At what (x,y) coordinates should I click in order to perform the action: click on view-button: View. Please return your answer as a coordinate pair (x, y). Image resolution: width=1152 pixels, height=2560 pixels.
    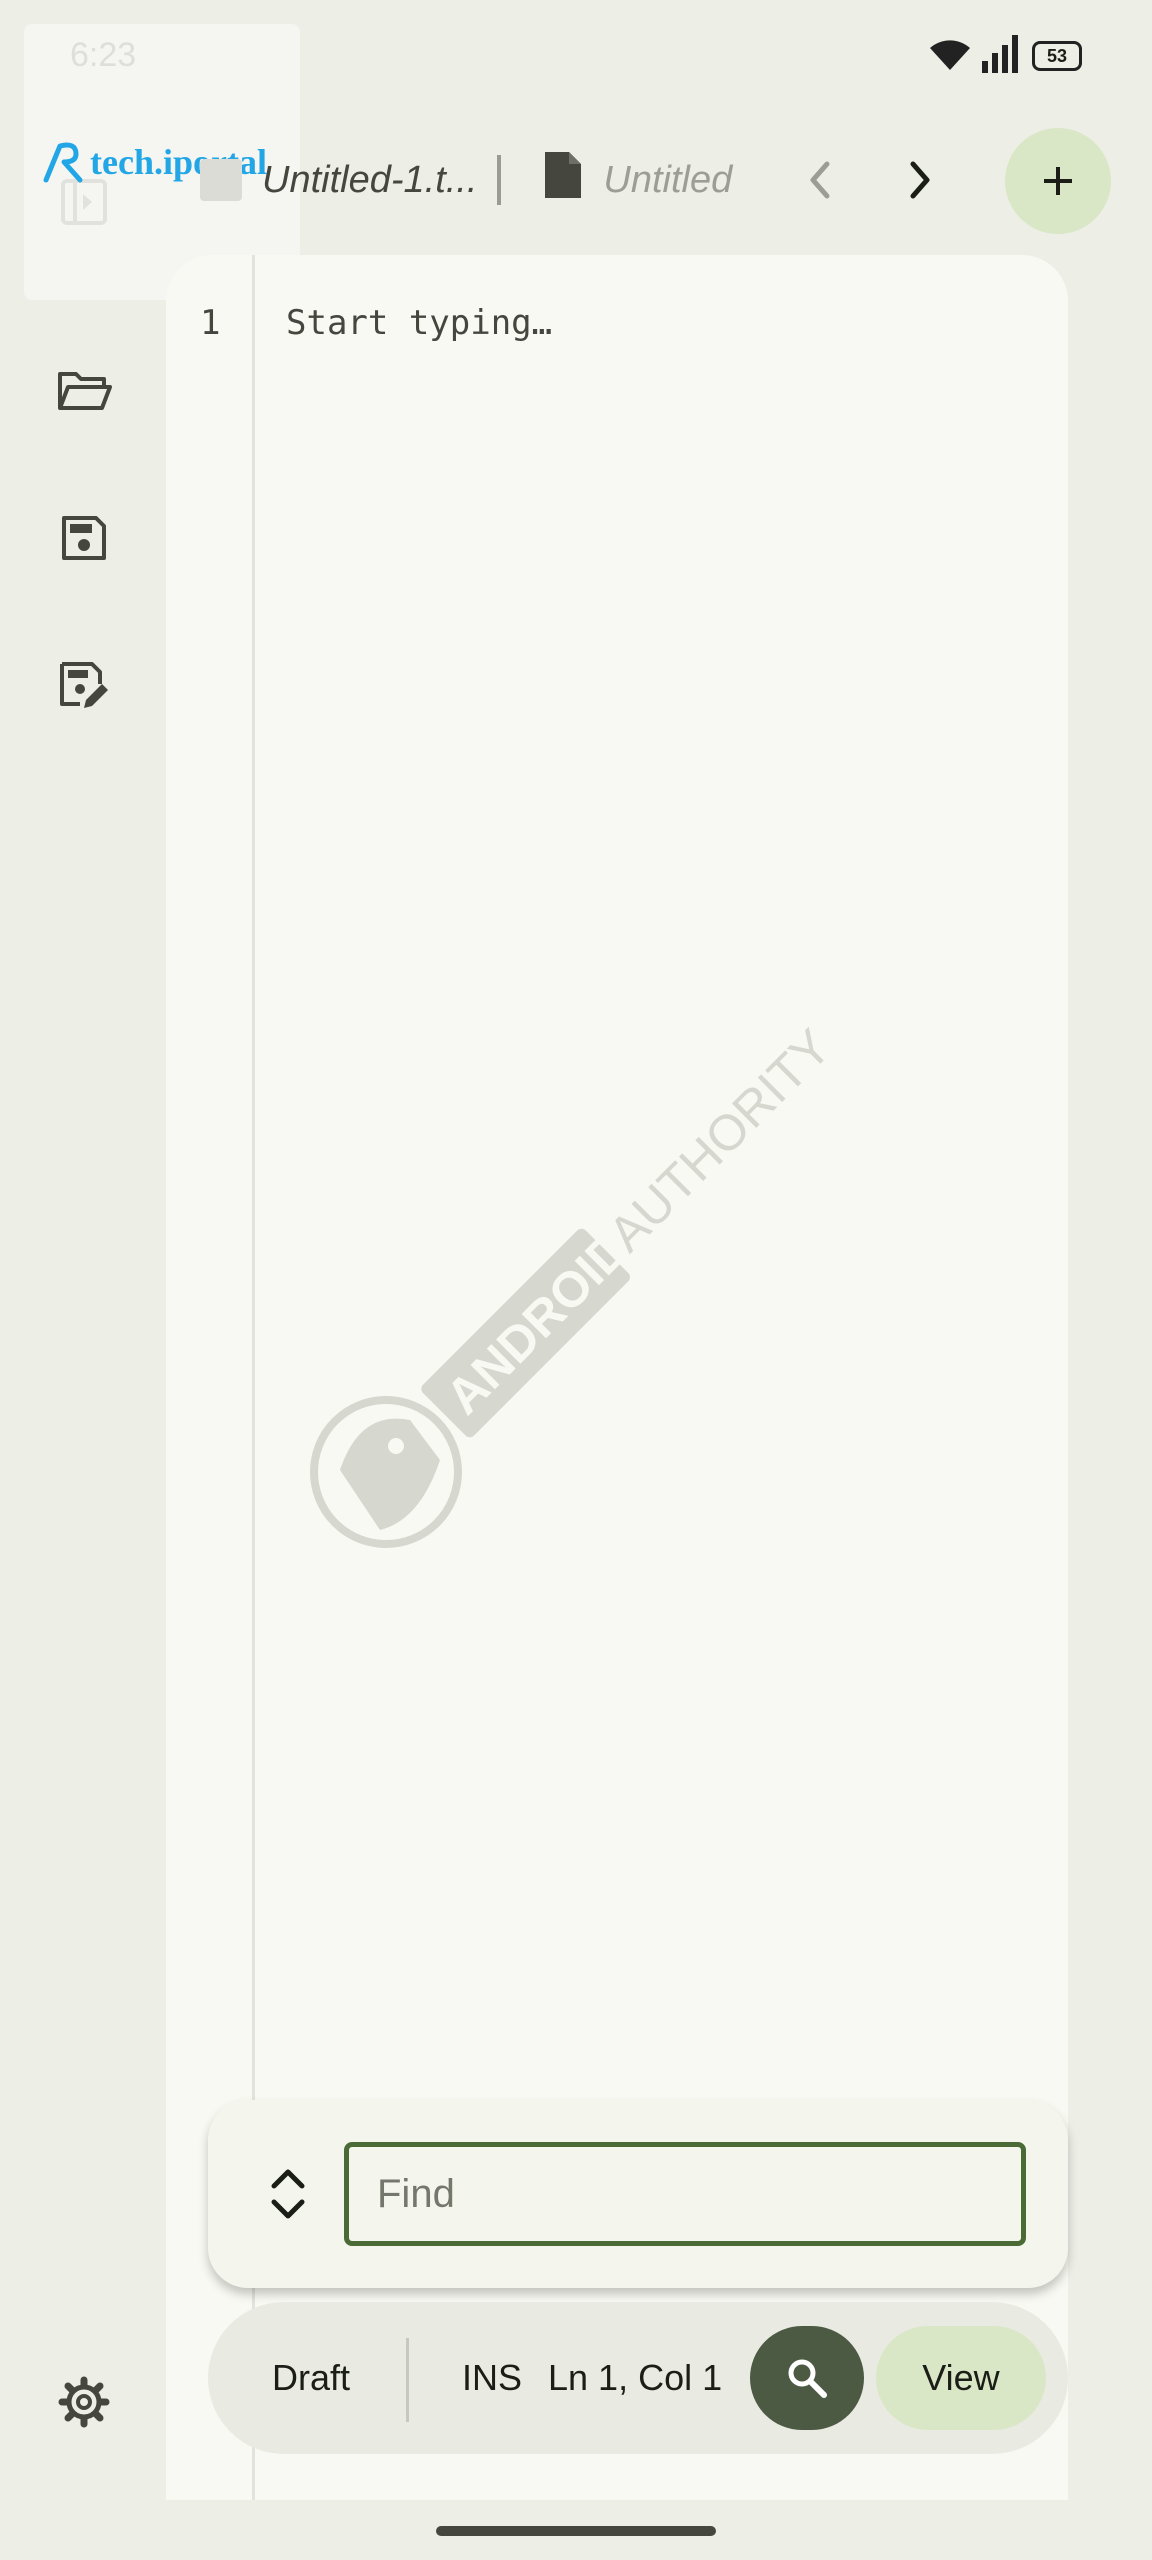
    Looking at the image, I should click on (961, 2378).